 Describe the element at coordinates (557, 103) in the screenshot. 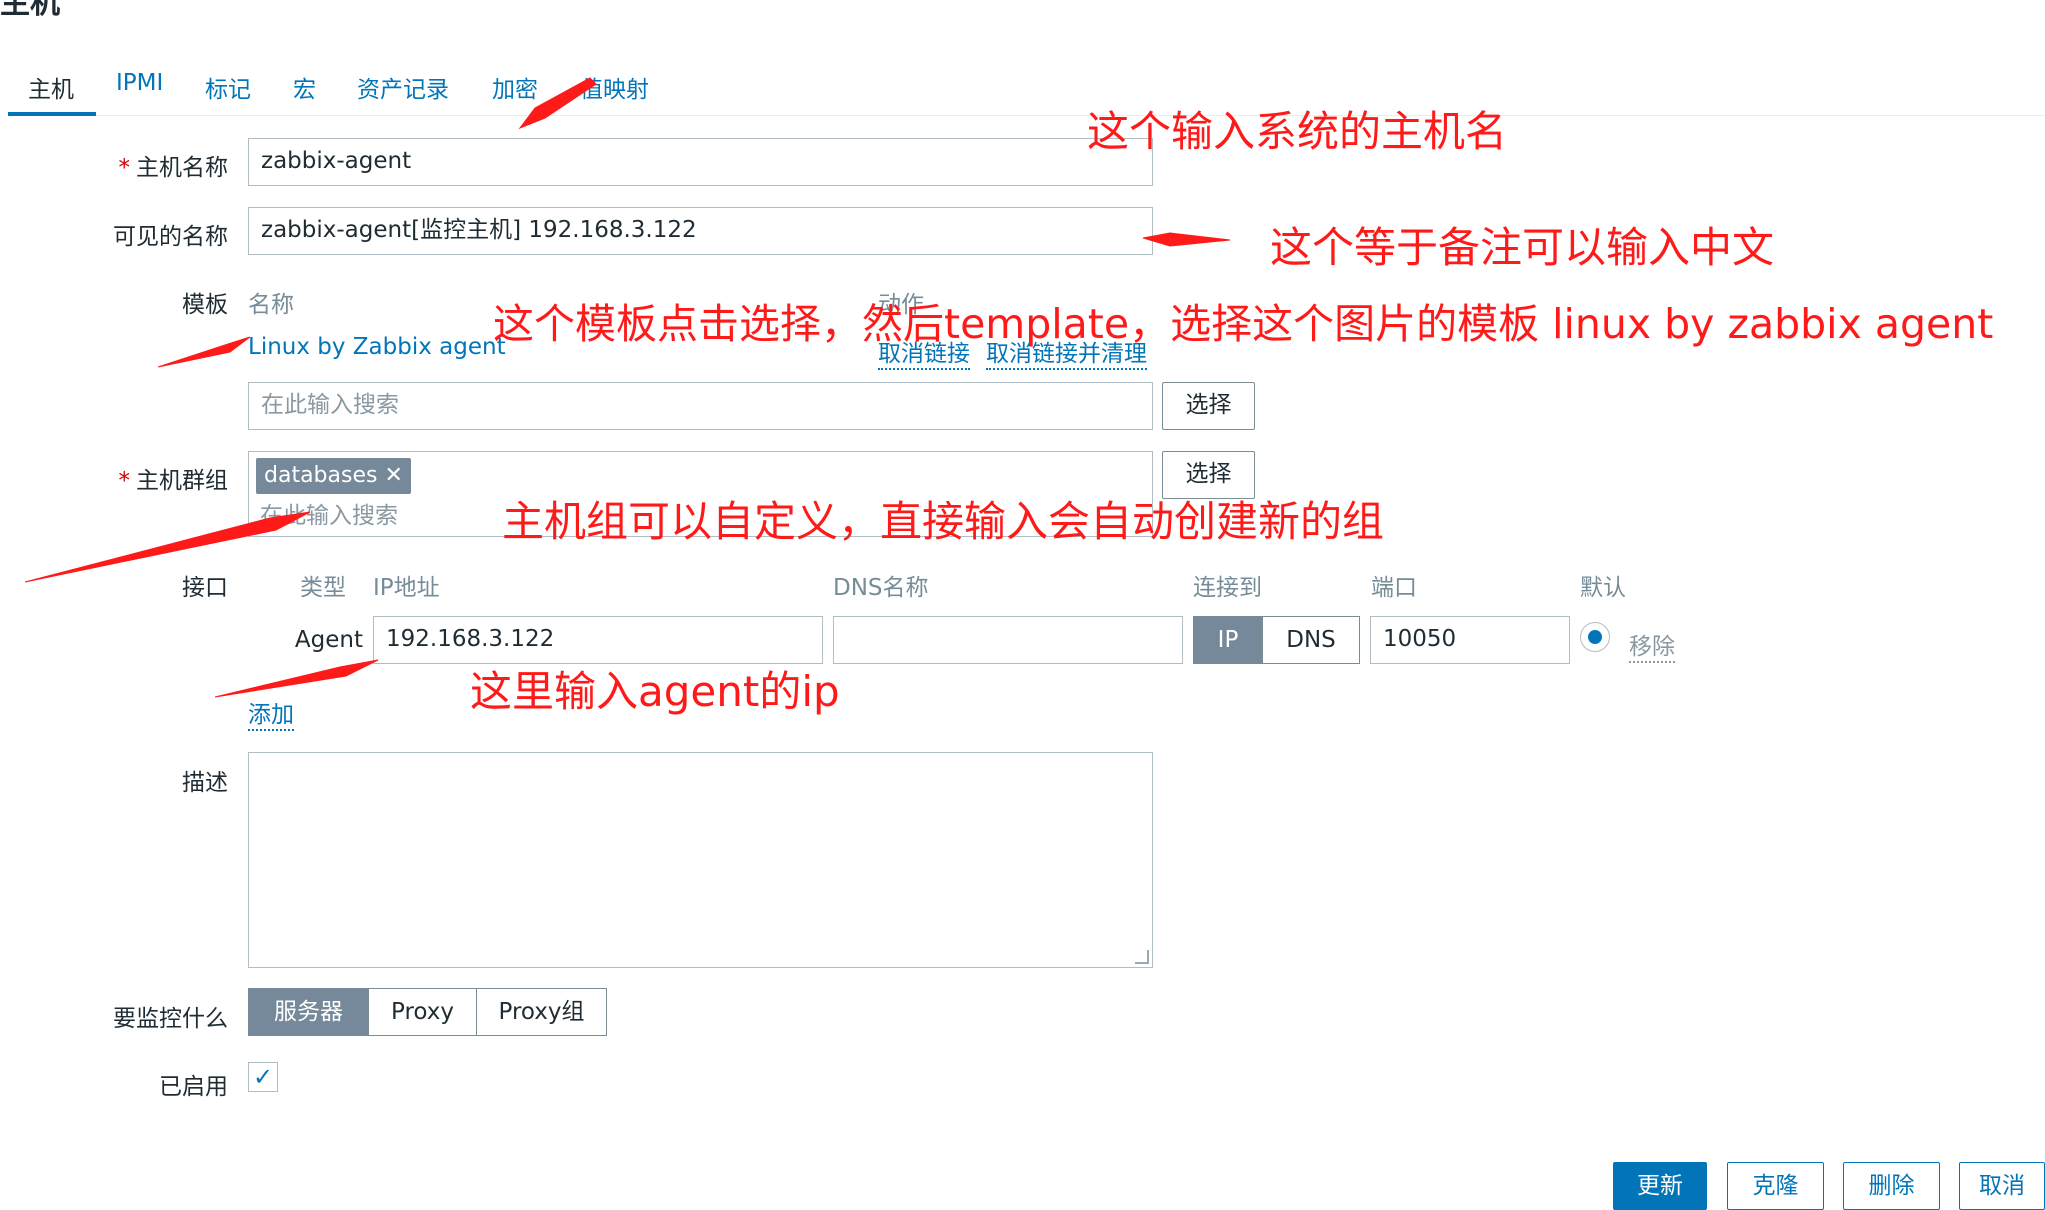

I see `arrow-to-value-mapping-tab` at that location.